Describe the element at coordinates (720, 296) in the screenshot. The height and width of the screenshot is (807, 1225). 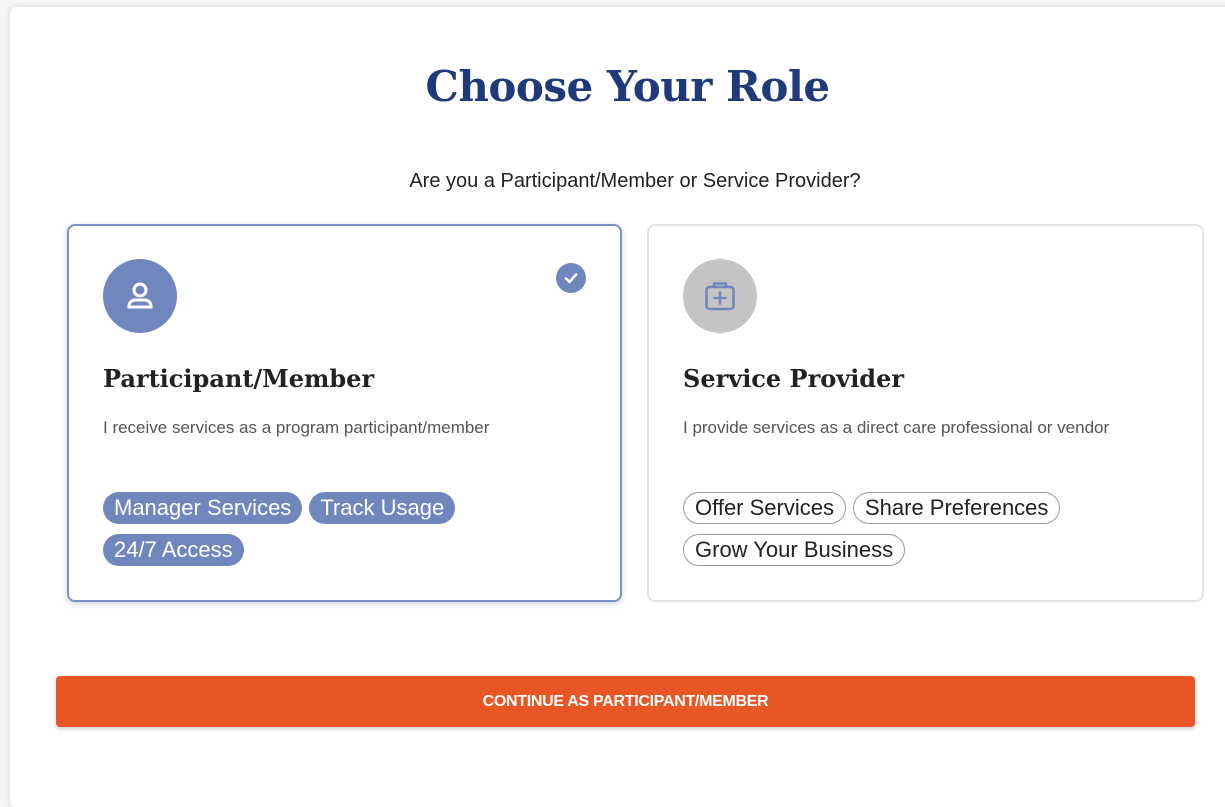
I see `medical-kit-icon` at that location.